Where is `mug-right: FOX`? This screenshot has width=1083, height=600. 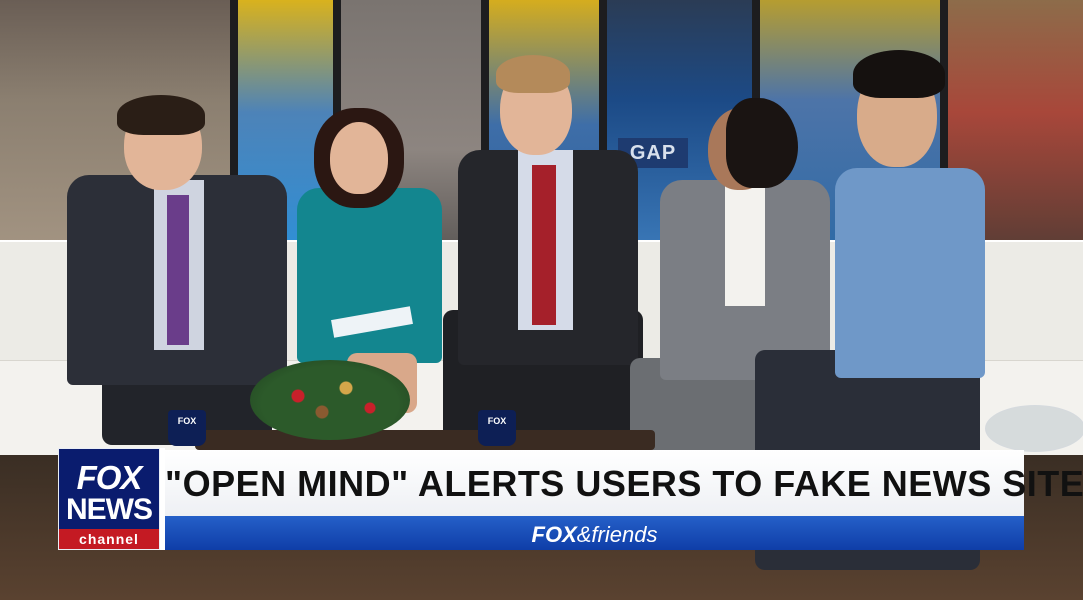 mug-right: FOX is located at coordinates (497, 428).